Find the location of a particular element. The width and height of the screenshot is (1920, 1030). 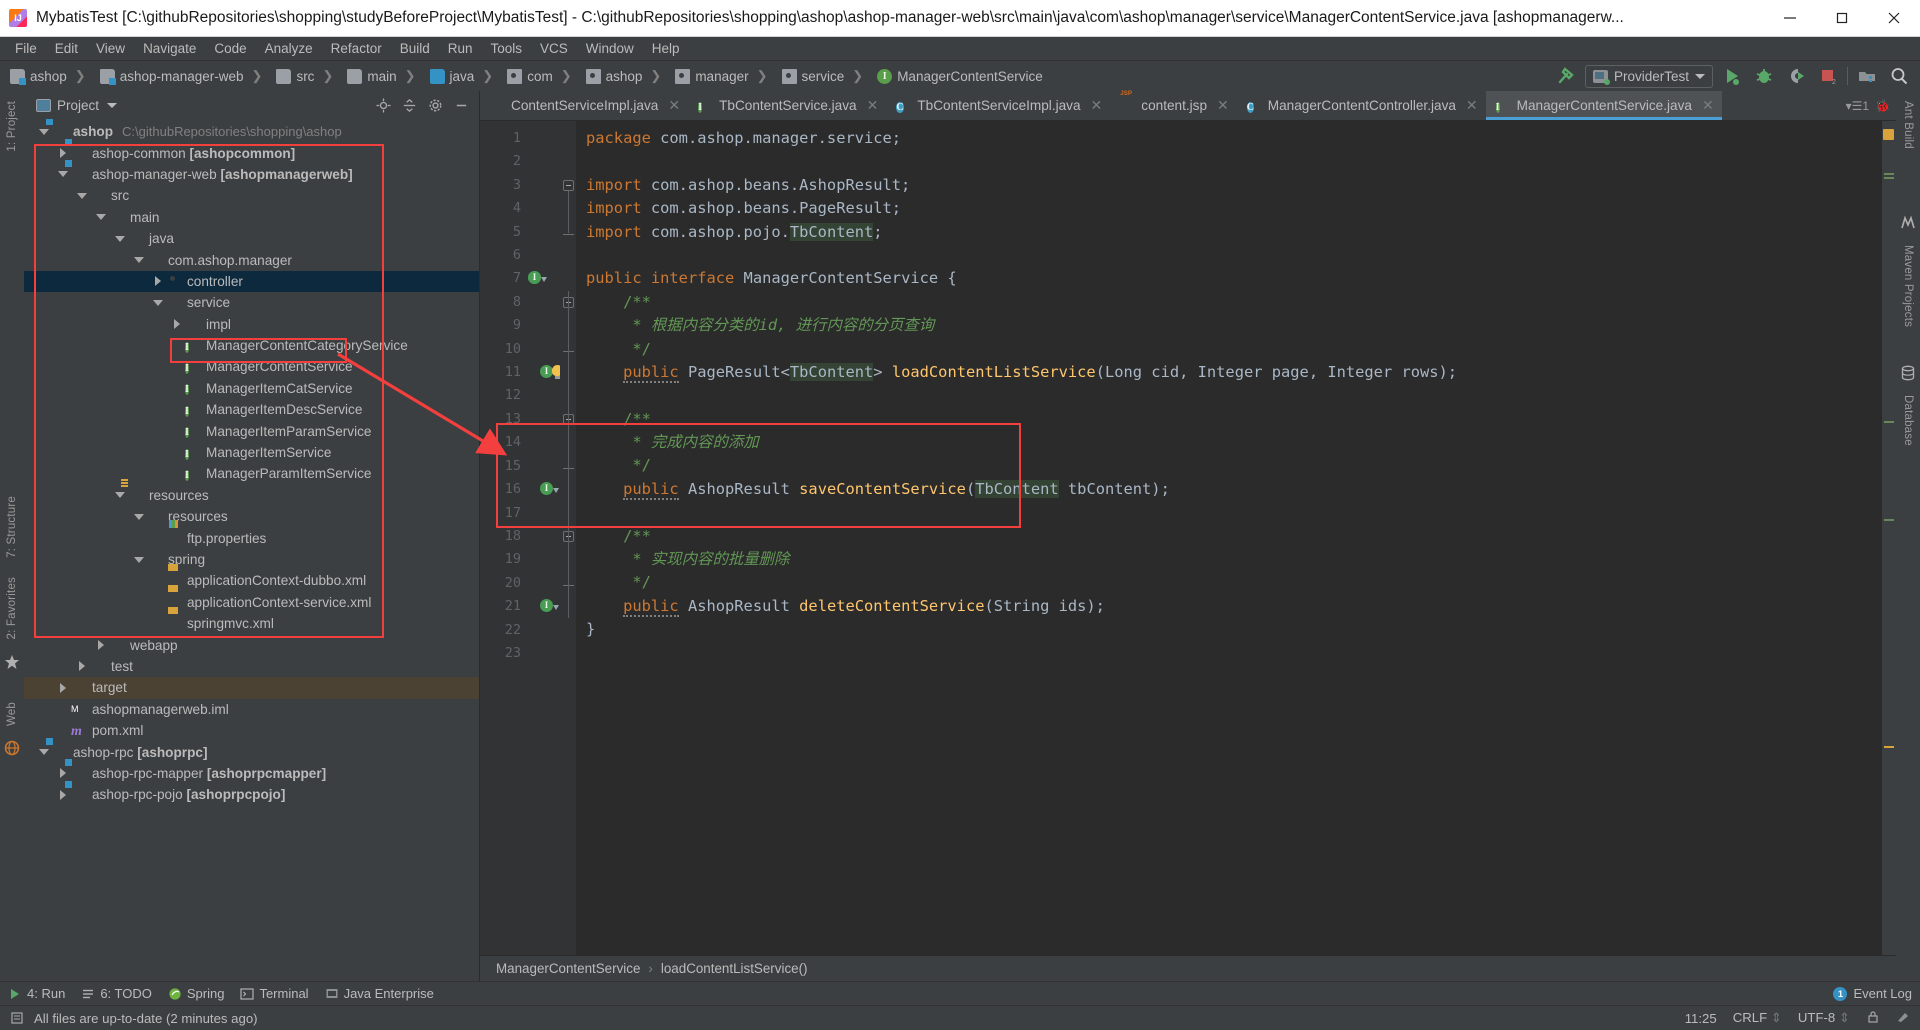

code-line-8: /** is located at coordinates (1229, 302).